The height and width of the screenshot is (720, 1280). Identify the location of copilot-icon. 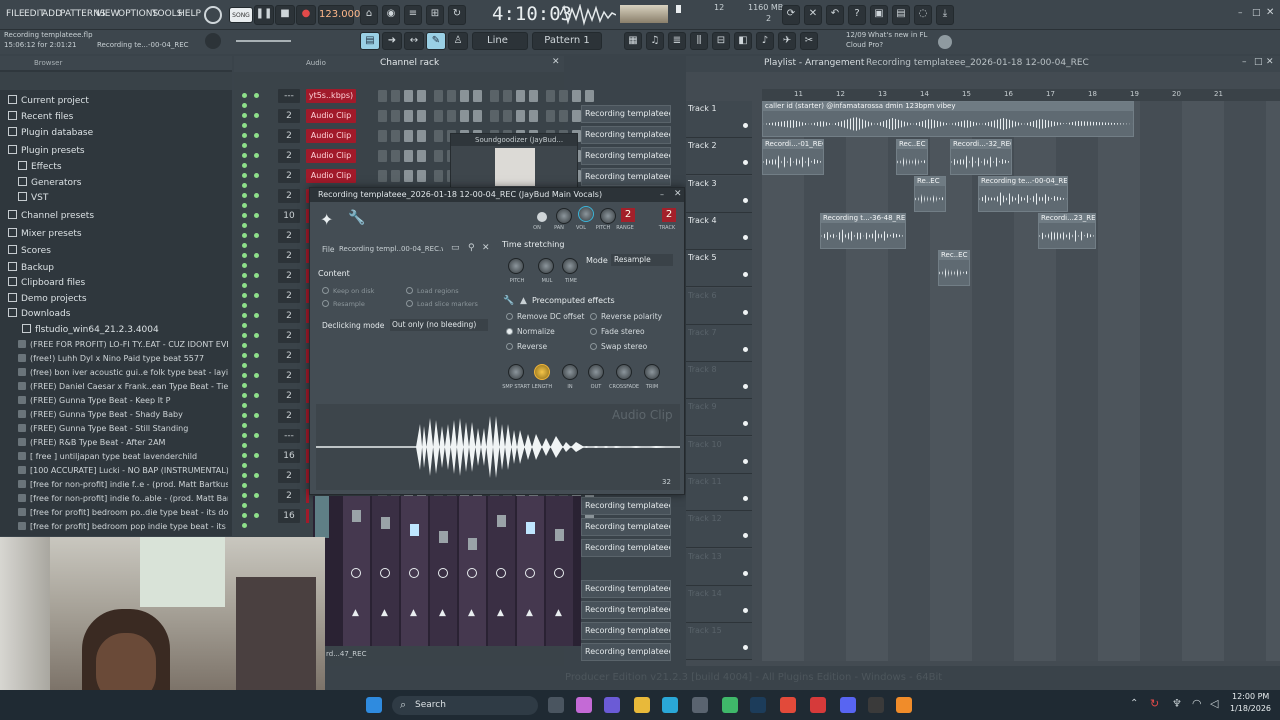
(584, 705).